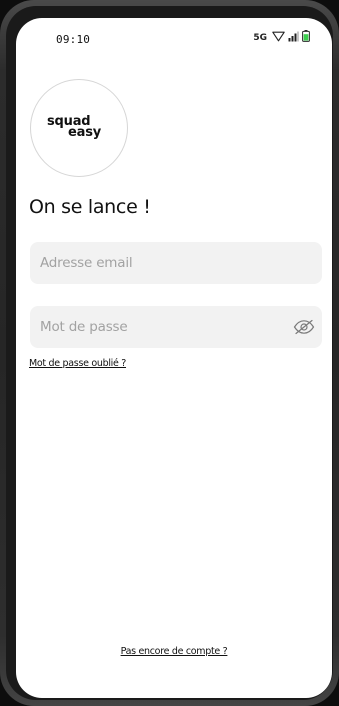 The image size is (339, 706). What do you see at coordinates (278, 38) in the screenshot?
I see `wifi-icon` at bounding box center [278, 38].